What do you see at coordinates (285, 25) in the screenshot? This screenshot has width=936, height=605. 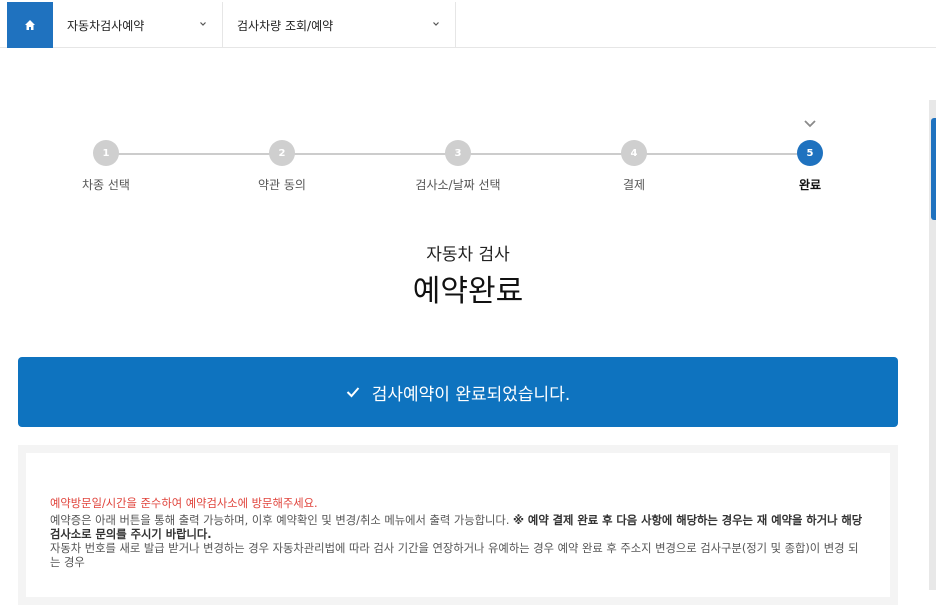 I see `breadcrumb-label-2: 검사차량 조회/예약` at bounding box center [285, 25].